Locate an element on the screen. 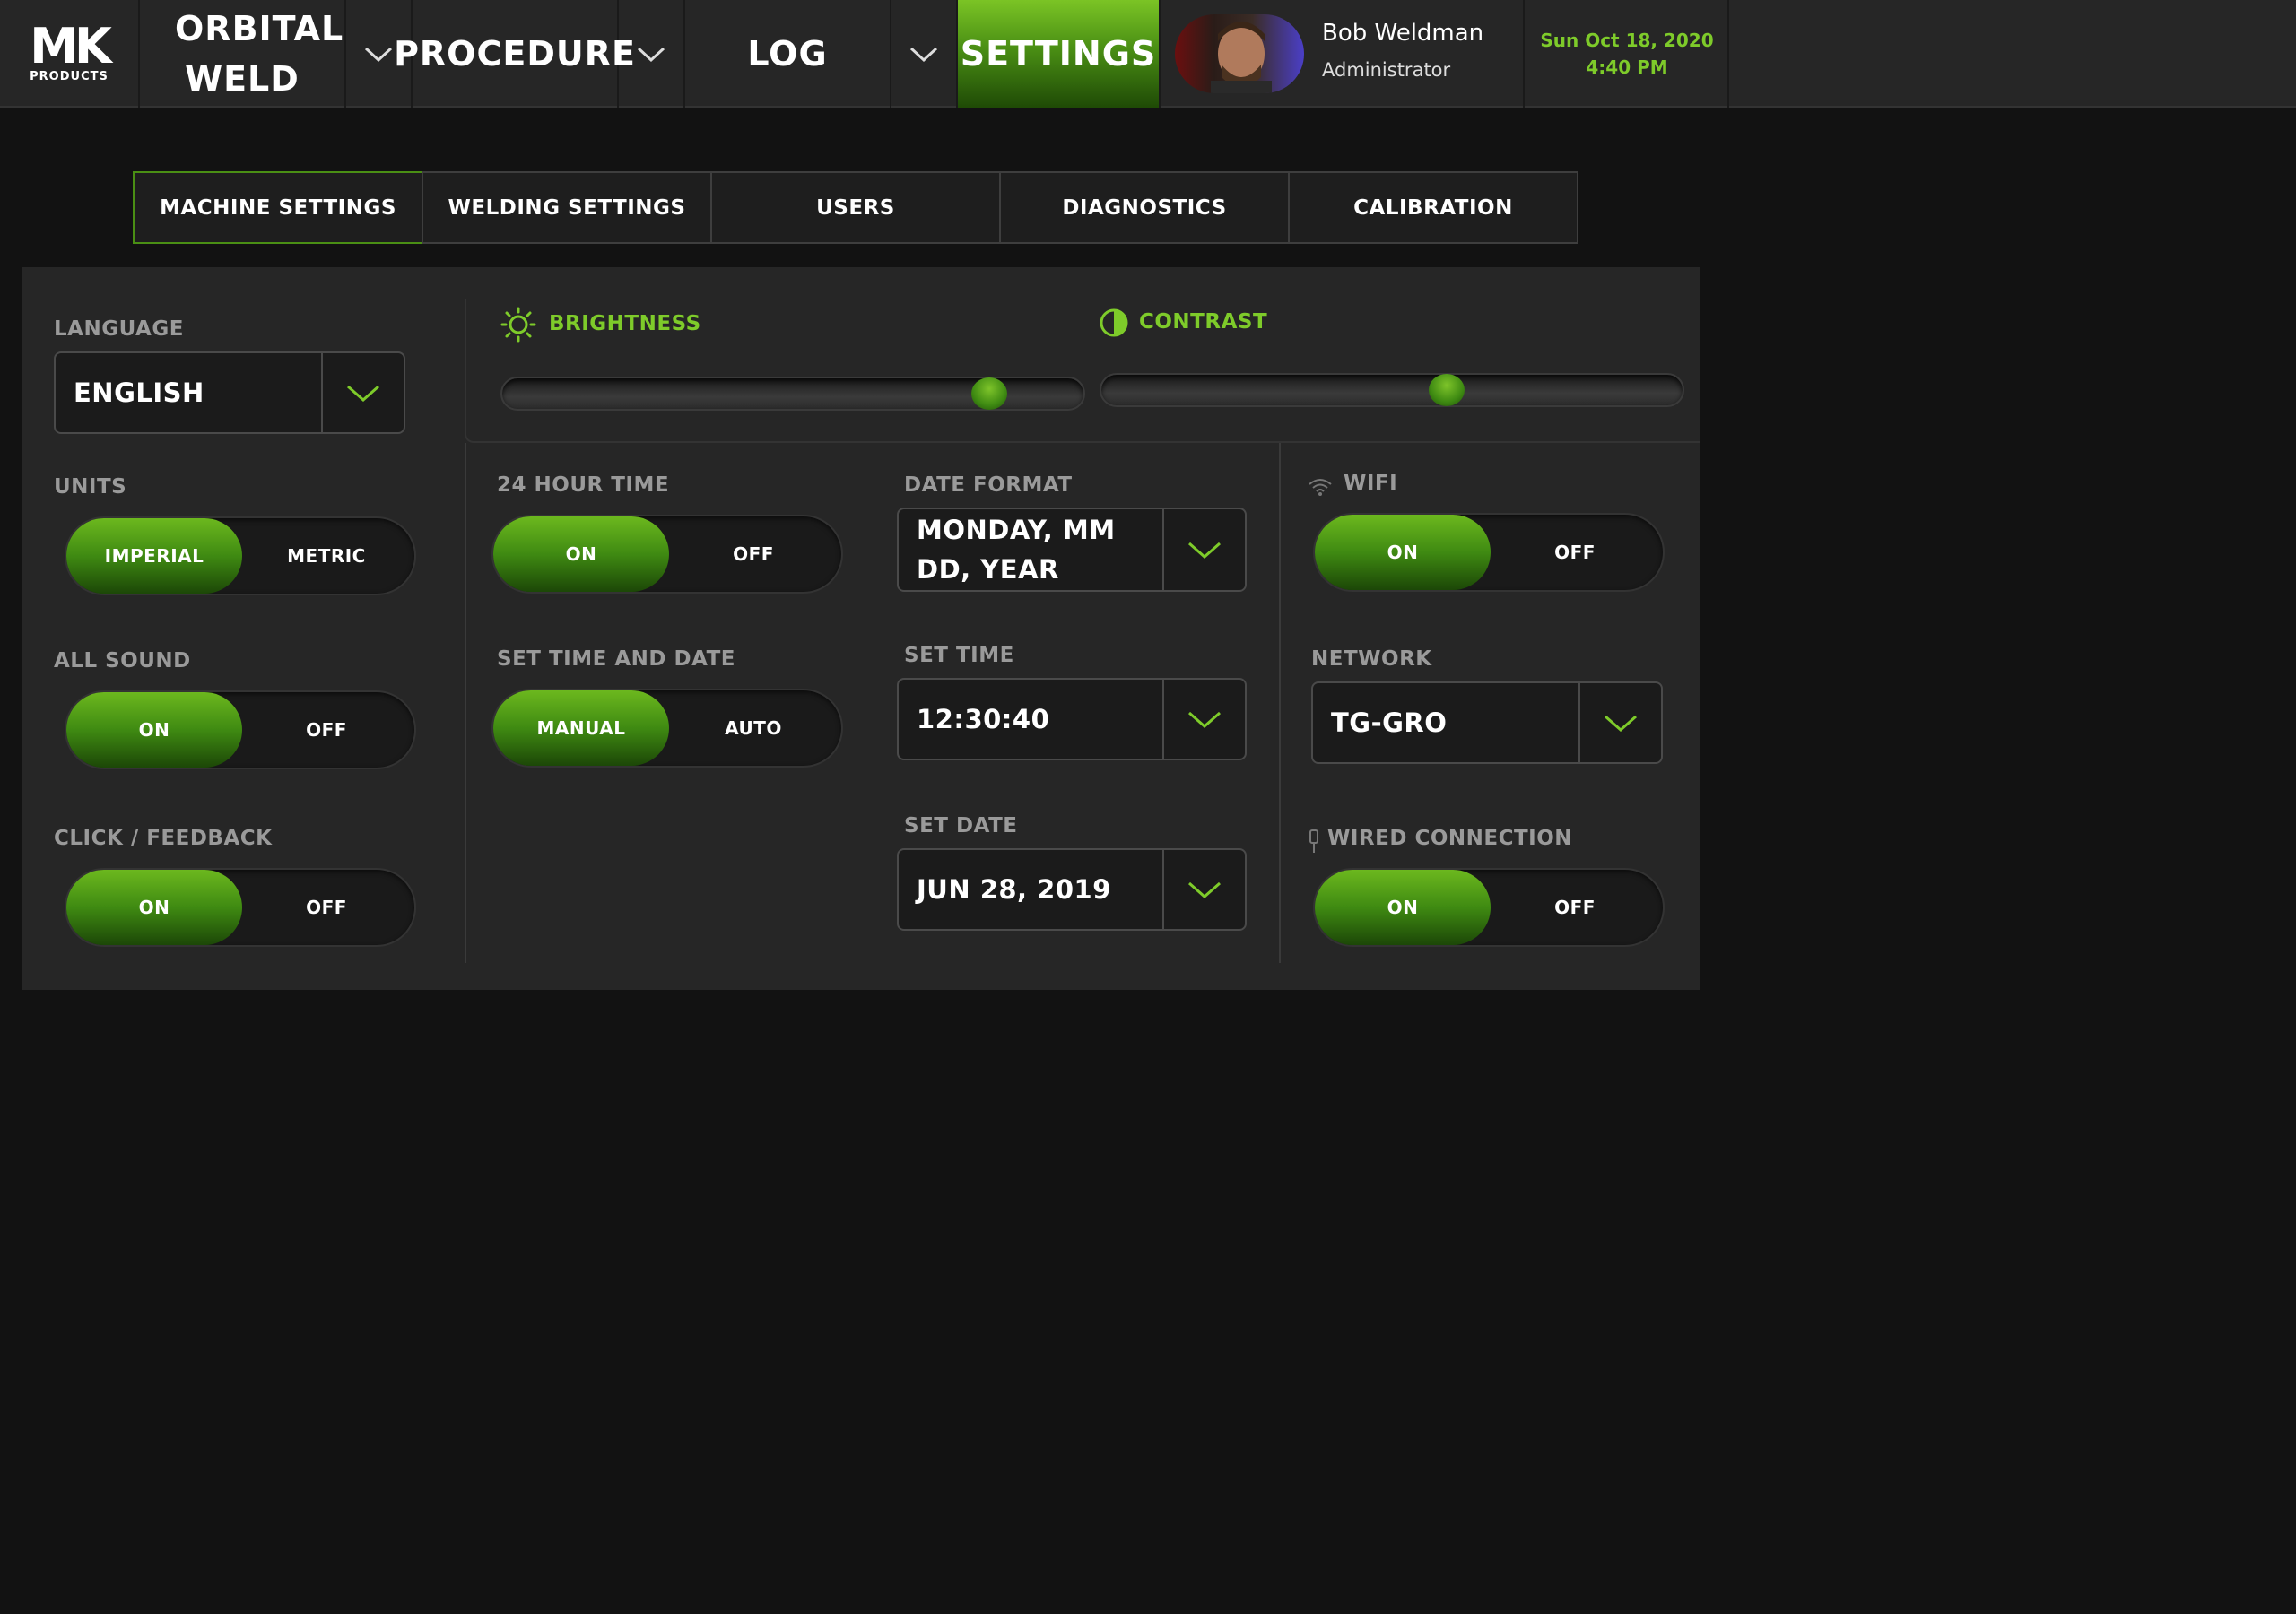 This screenshot has height=1614, width=2296. set-time-dropdown-button is located at coordinates (1203, 719).